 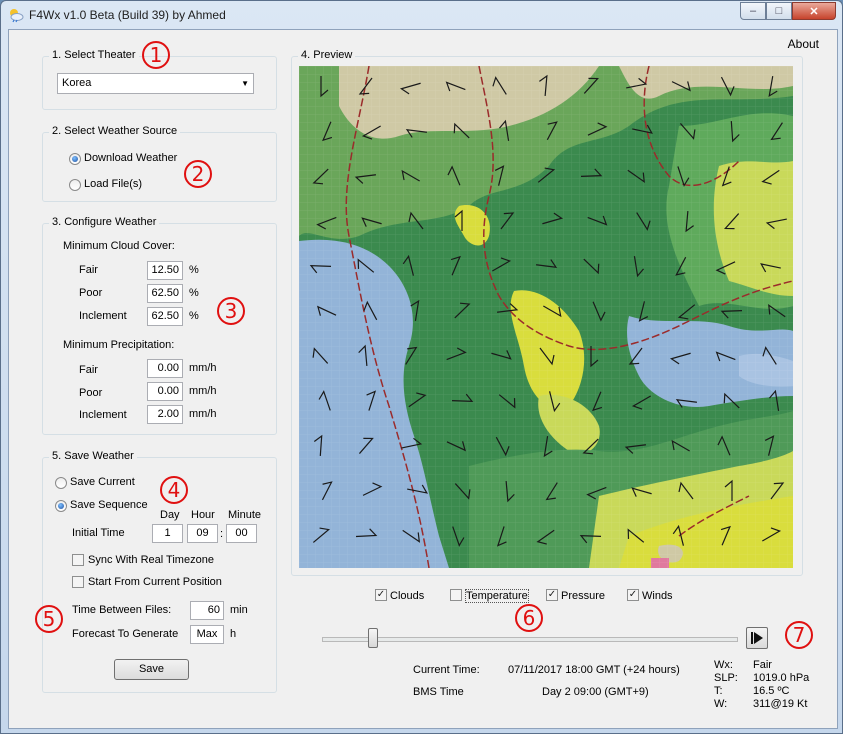 I want to click on forecast-to-generate-input: Max, so click(x=207, y=634).